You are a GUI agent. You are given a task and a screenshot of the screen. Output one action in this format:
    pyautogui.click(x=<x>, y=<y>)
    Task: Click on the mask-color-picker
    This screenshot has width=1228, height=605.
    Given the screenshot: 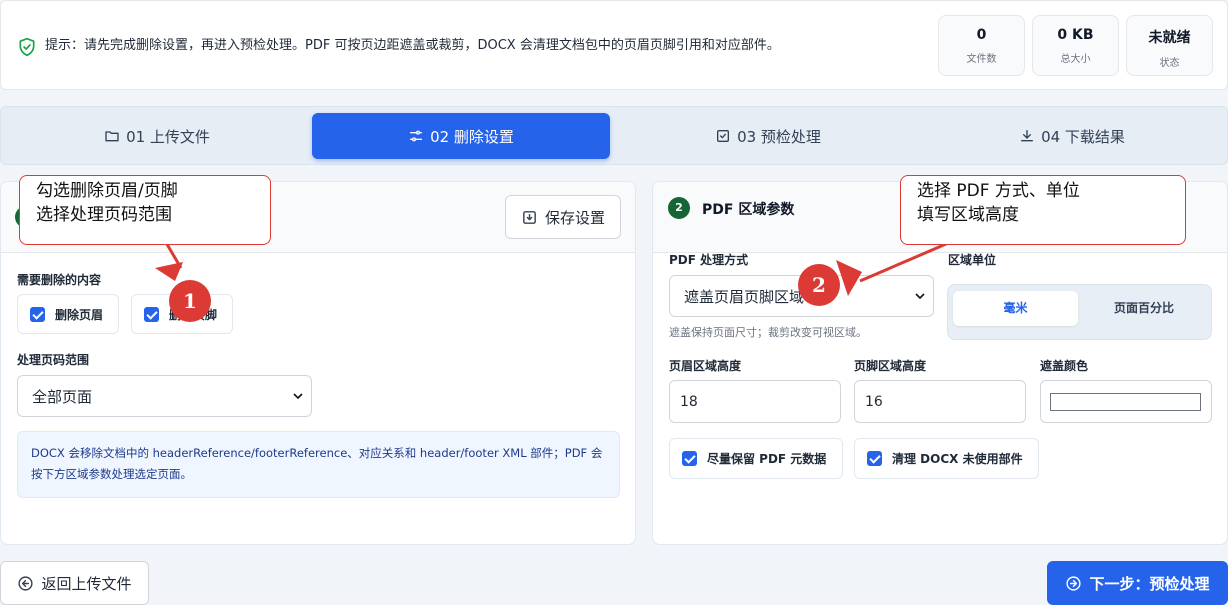 What is the action you would take?
    pyautogui.click(x=1126, y=401)
    